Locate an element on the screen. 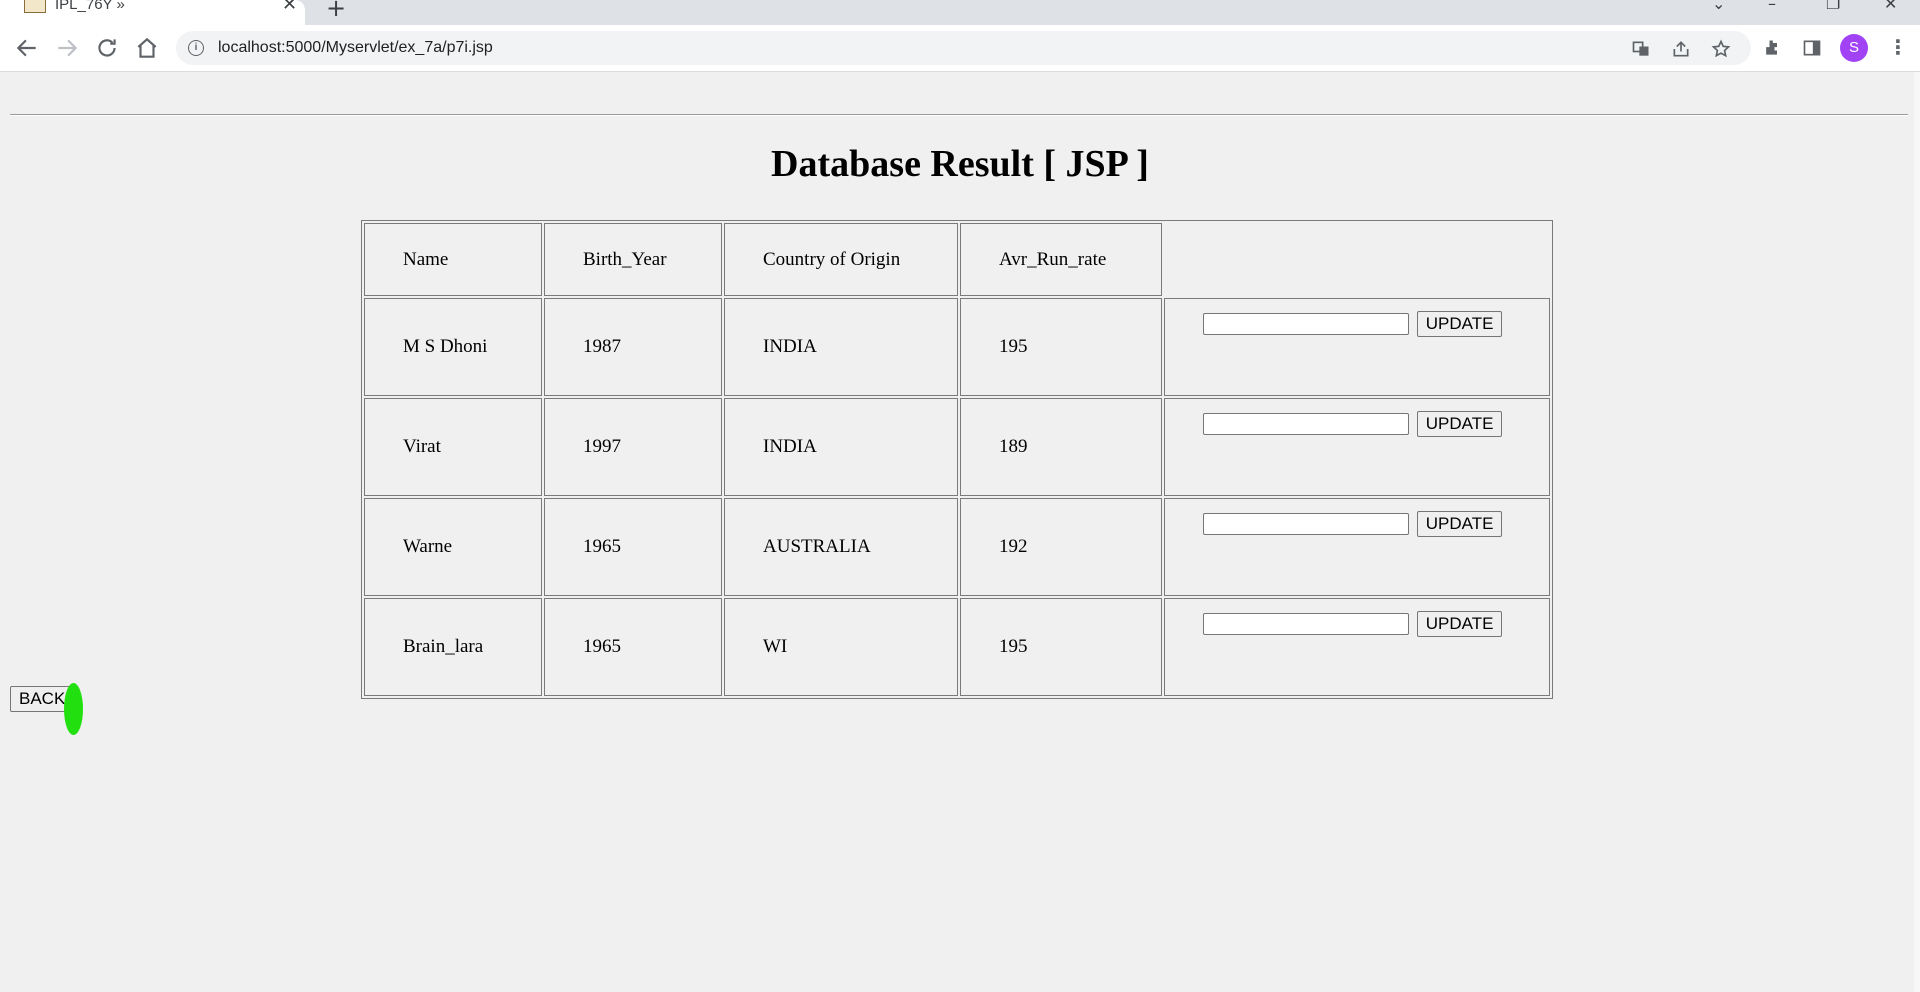 The image size is (1920, 992). back-icon is located at coordinates (27, 48).